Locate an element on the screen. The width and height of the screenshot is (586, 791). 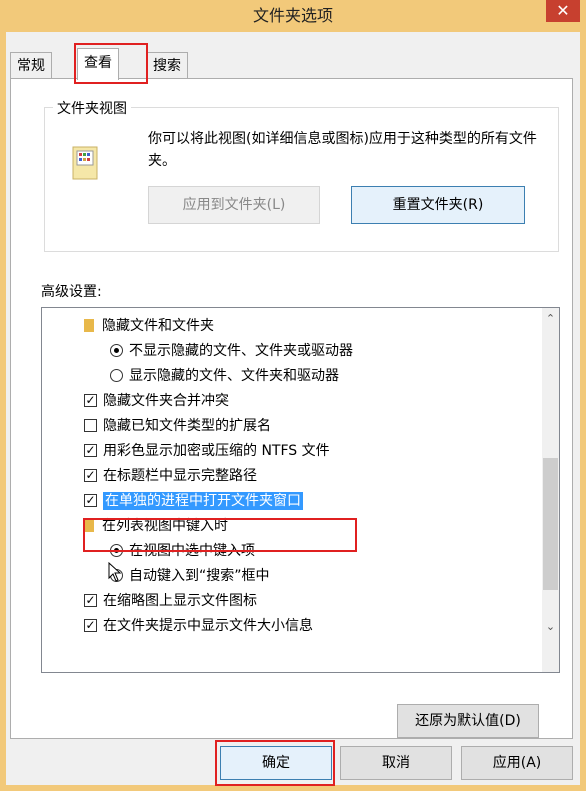
list-item: ✓ 在缩略图上显示文件图标 is located at coordinates (170, 601).